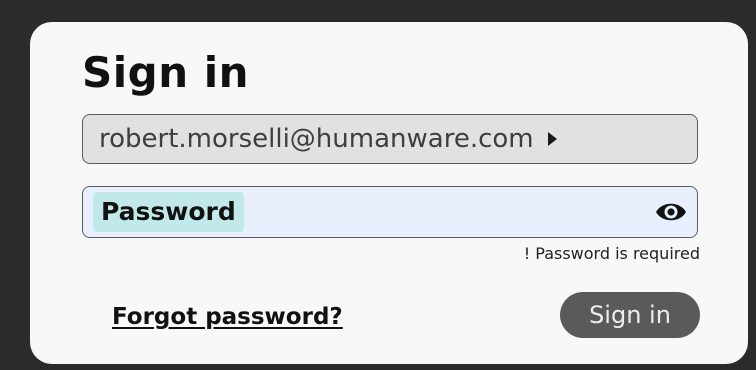 The width and height of the screenshot is (756, 370). Describe the element at coordinates (166, 72) in the screenshot. I see `page-title: Sign in` at that location.